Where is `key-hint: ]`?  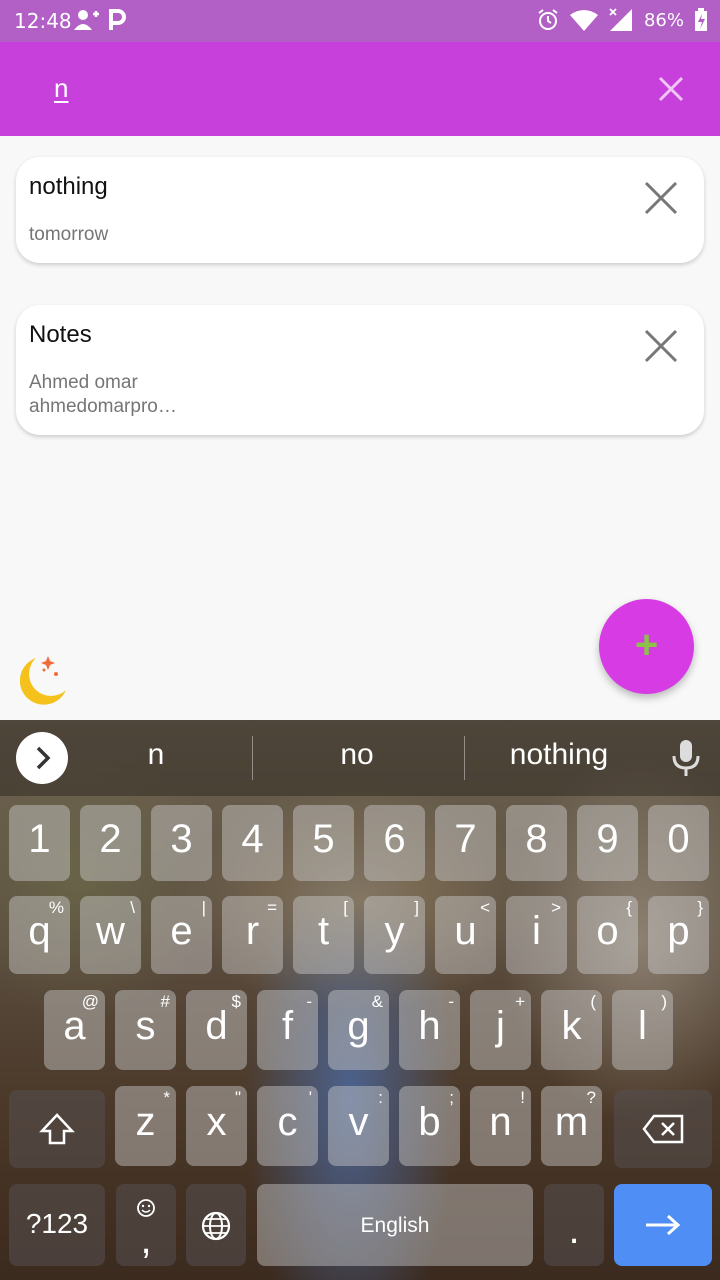 key-hint: ] is located at coordinates (416, 907).